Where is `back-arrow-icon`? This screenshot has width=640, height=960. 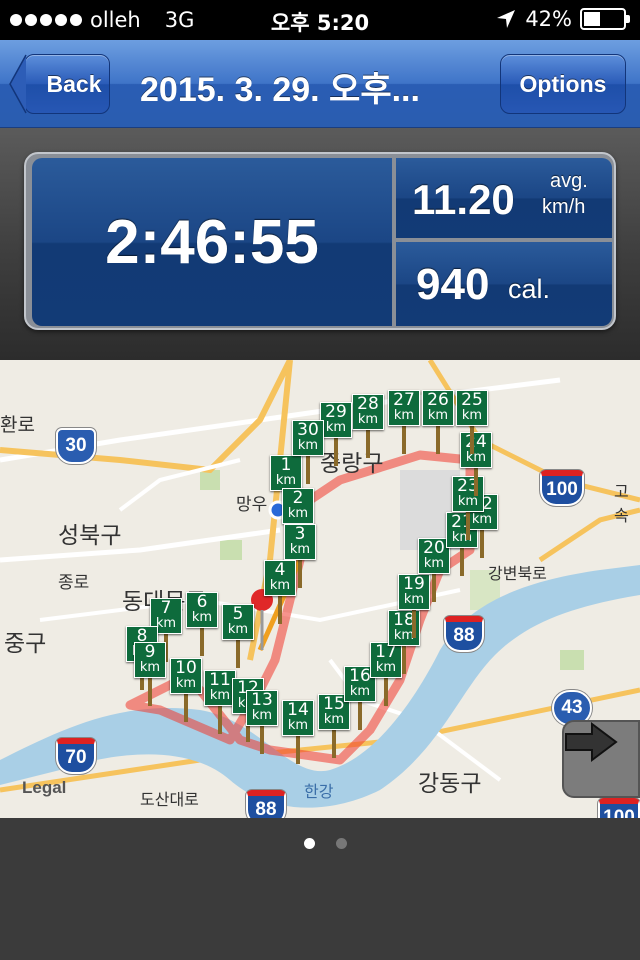 back-arrow-icon is located at coordinates (18, 84).